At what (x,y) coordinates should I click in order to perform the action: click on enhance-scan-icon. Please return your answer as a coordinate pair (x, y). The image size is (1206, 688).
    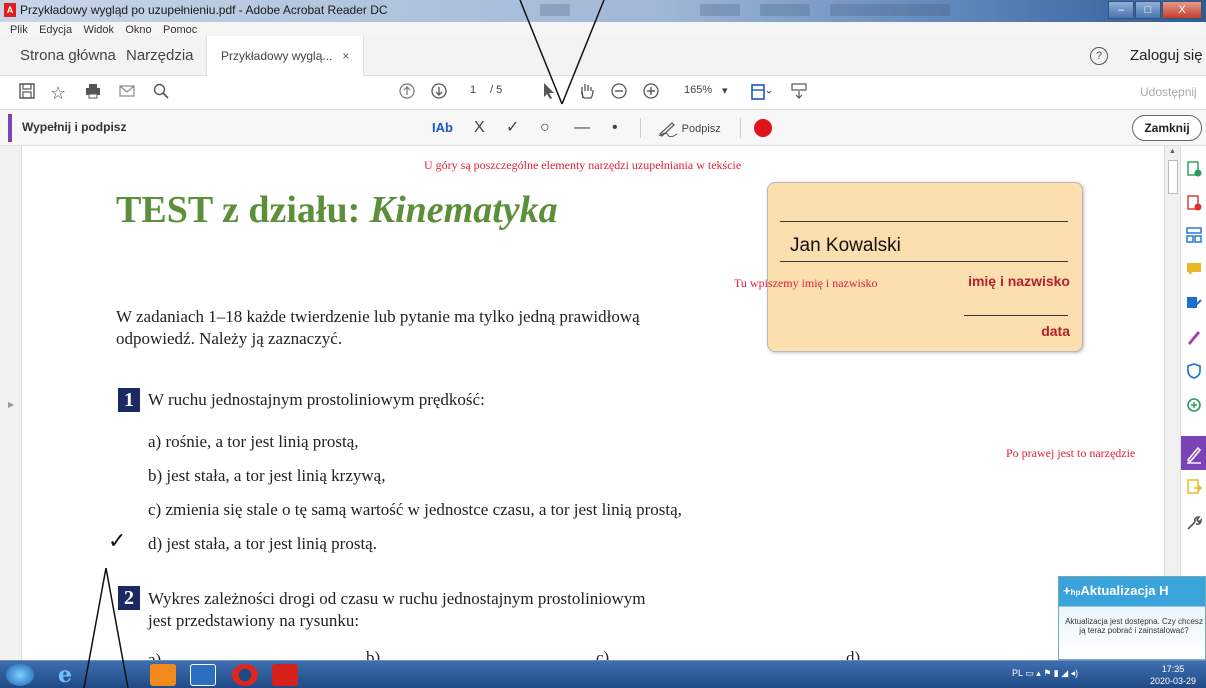
    Looking at the image, I should click on (1194, 405).